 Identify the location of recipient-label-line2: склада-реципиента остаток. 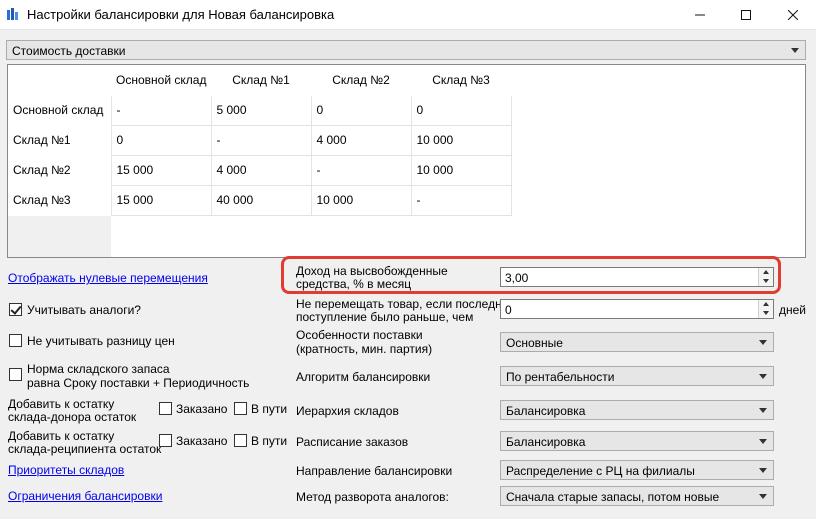
(85, 449).